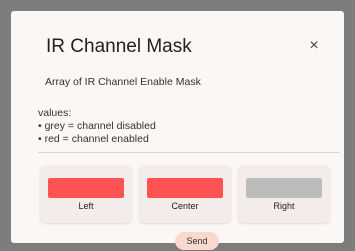 The height and width of the screenshot is (251, 355). I want to click on legend-grey: • grey = channel disabled, so click(97, 126).